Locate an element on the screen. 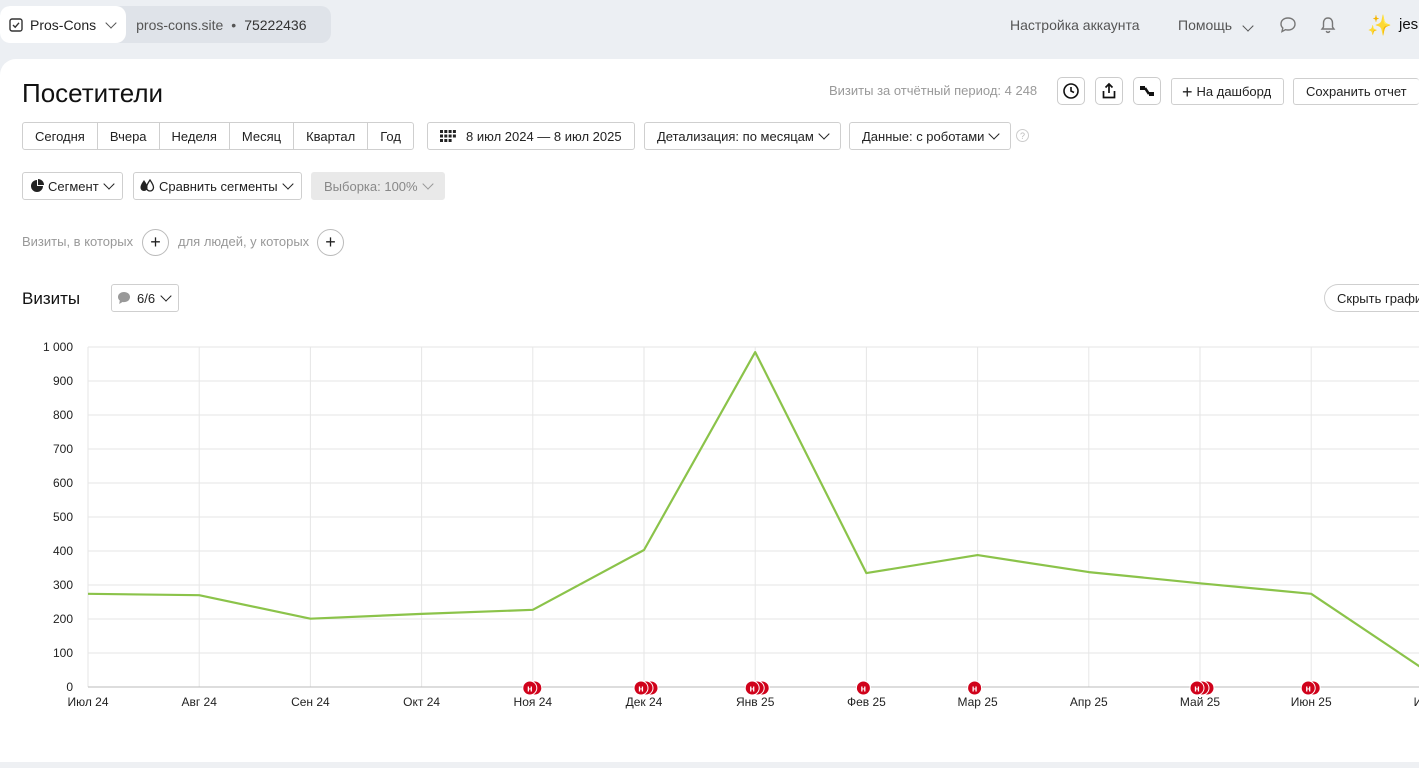  y-tick-label: 800 is located at coordinates (63, 415).